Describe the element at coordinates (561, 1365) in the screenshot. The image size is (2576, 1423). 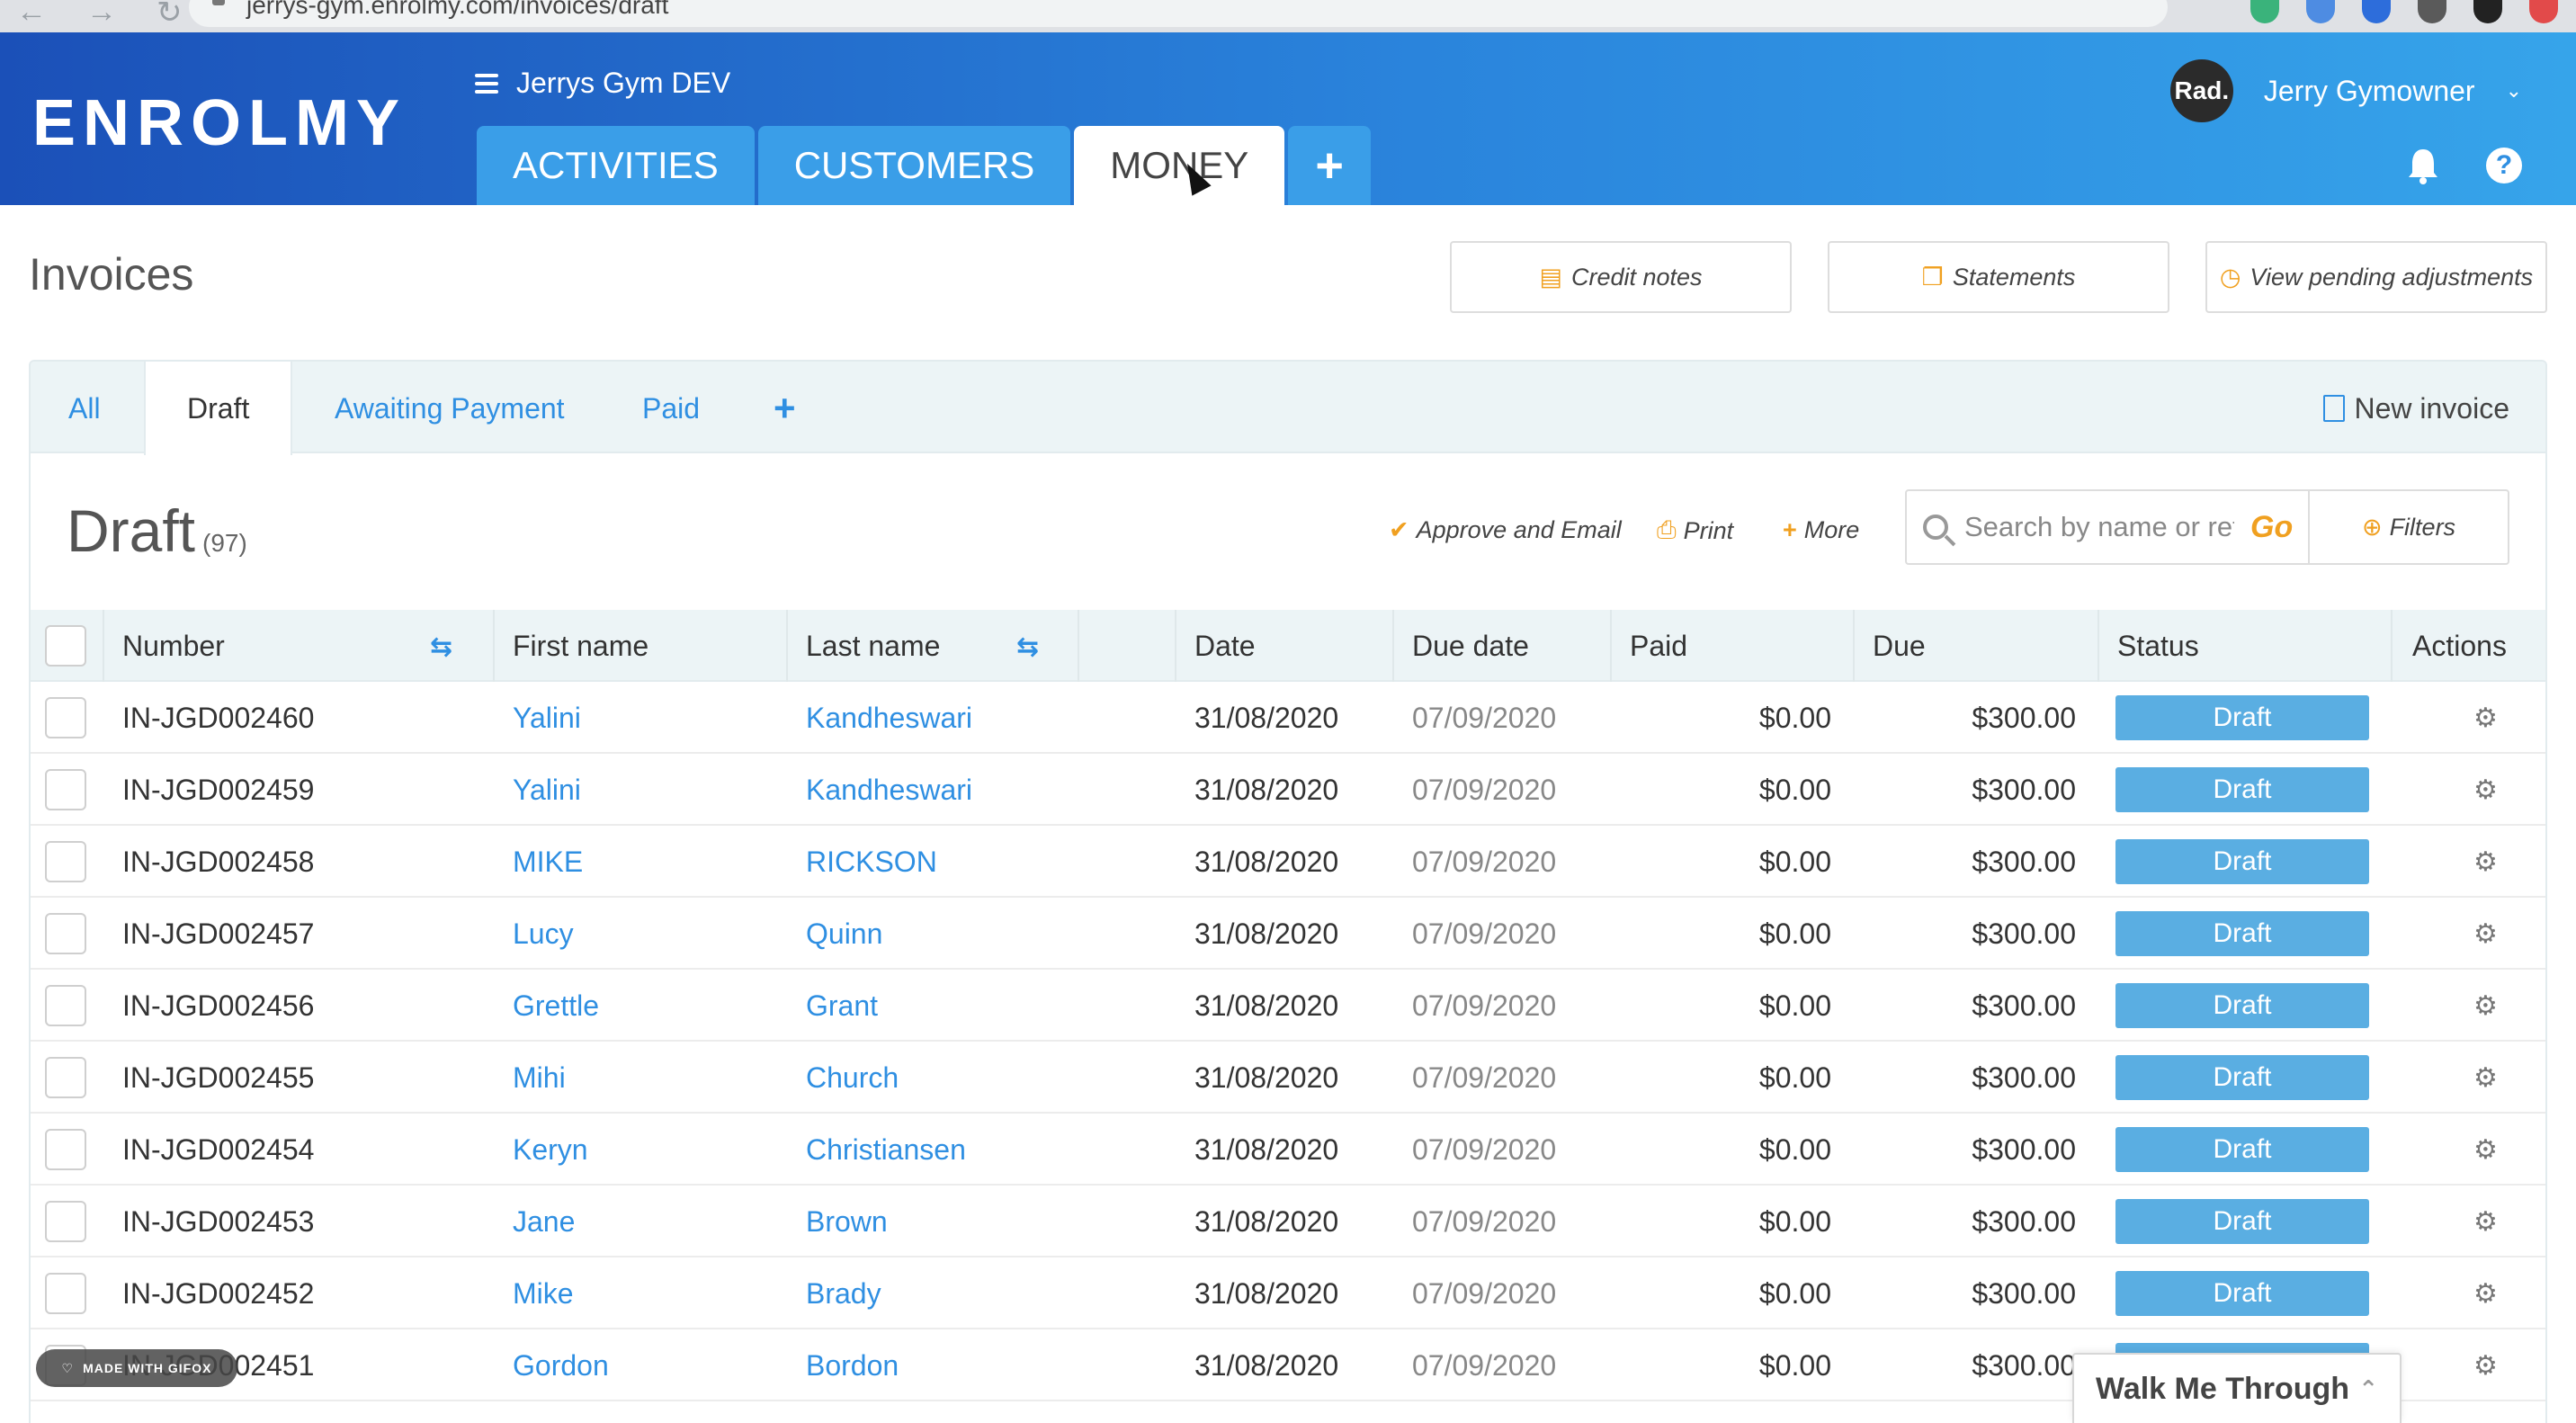
I see `first-name-link: Gordon` at that location.